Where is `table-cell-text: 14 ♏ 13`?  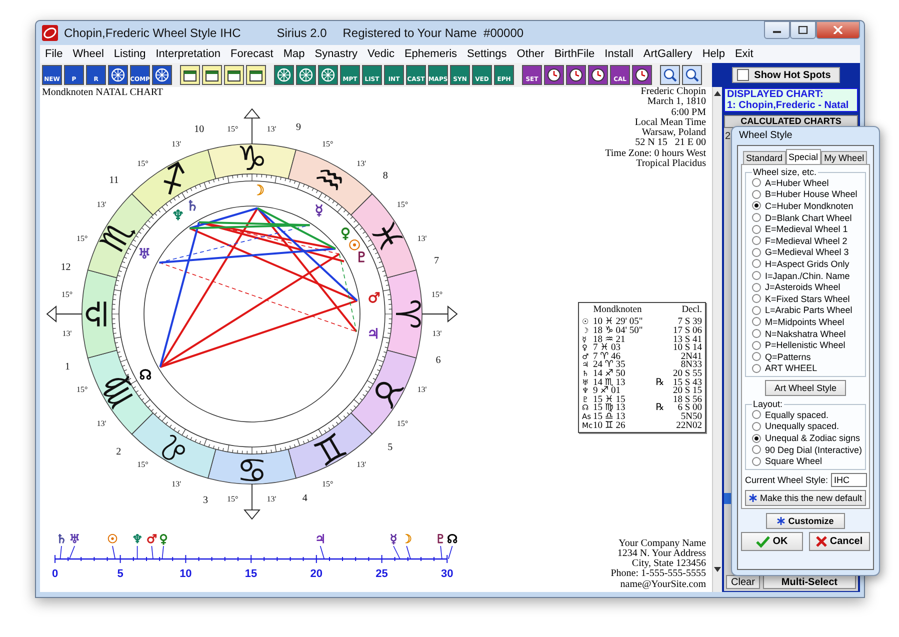
table-cell-text: 14 ♏ 13 is located at coordinates (609, 383).